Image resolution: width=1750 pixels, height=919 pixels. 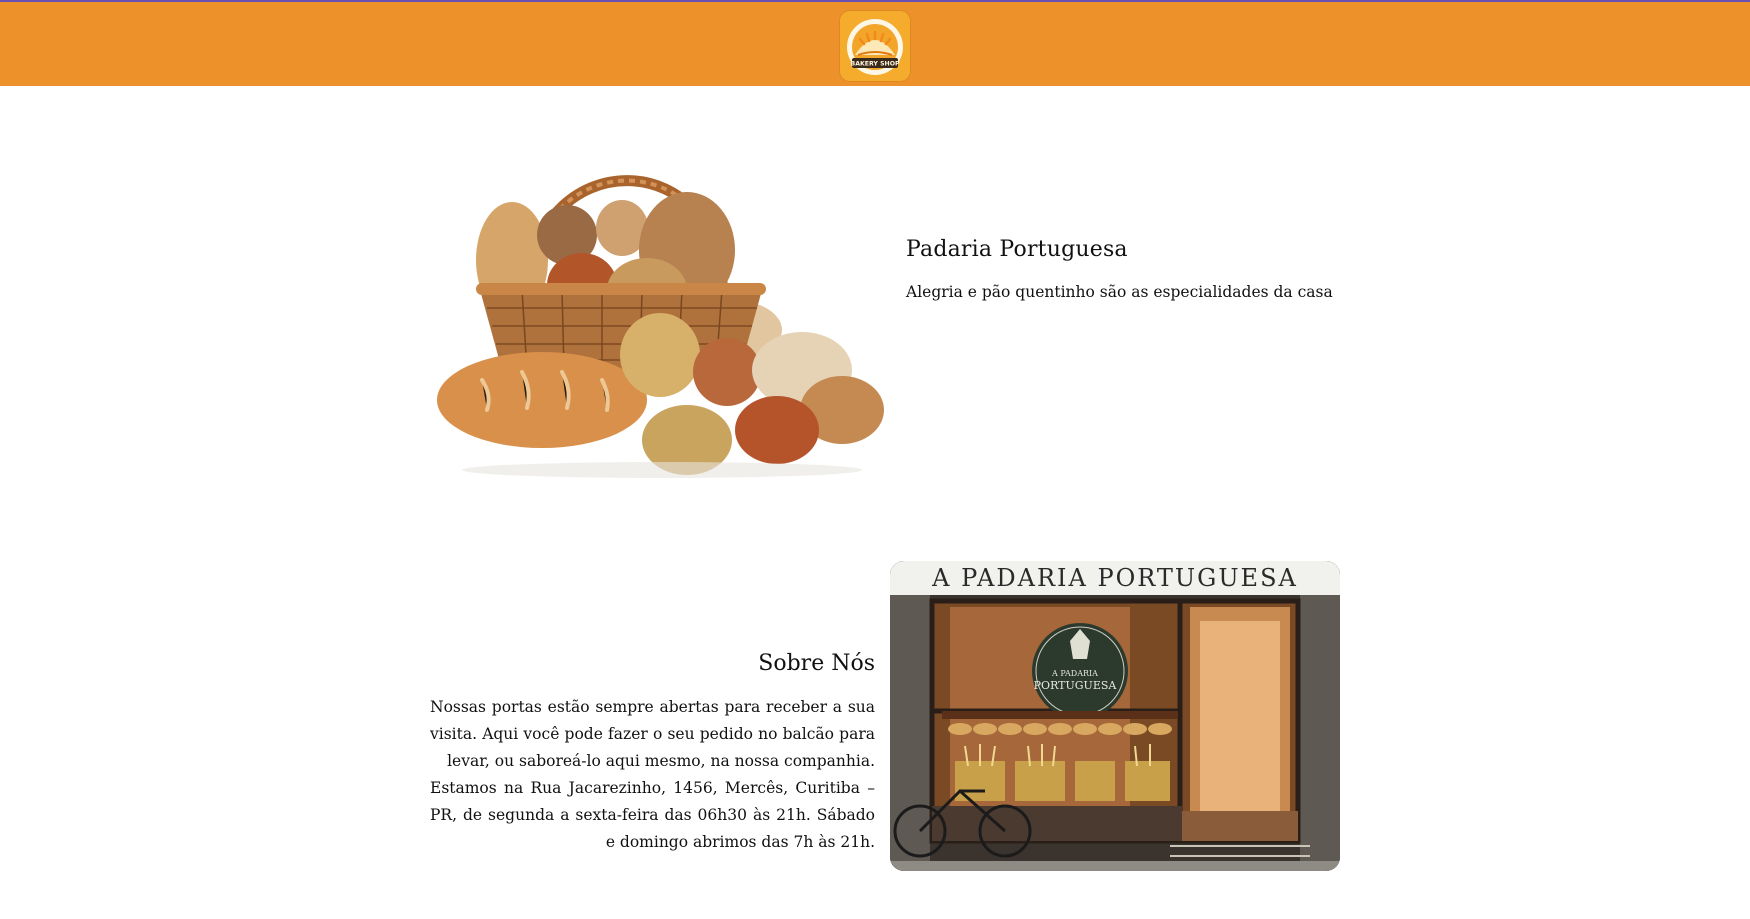 What do you see at coordinates (1115, 578) in the screenshot?
I see `storefront-sign: A PADARIA PORTUGUESA` at bounding box center [1115, 578].